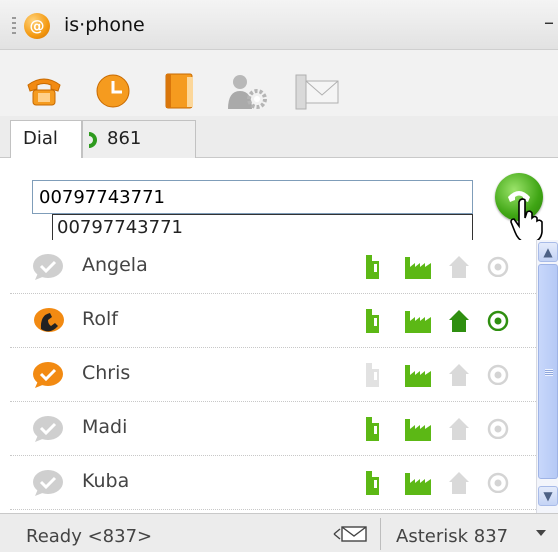 The image size is (558, 552). I want to click on contact-row: Angela, so click(273, 267).